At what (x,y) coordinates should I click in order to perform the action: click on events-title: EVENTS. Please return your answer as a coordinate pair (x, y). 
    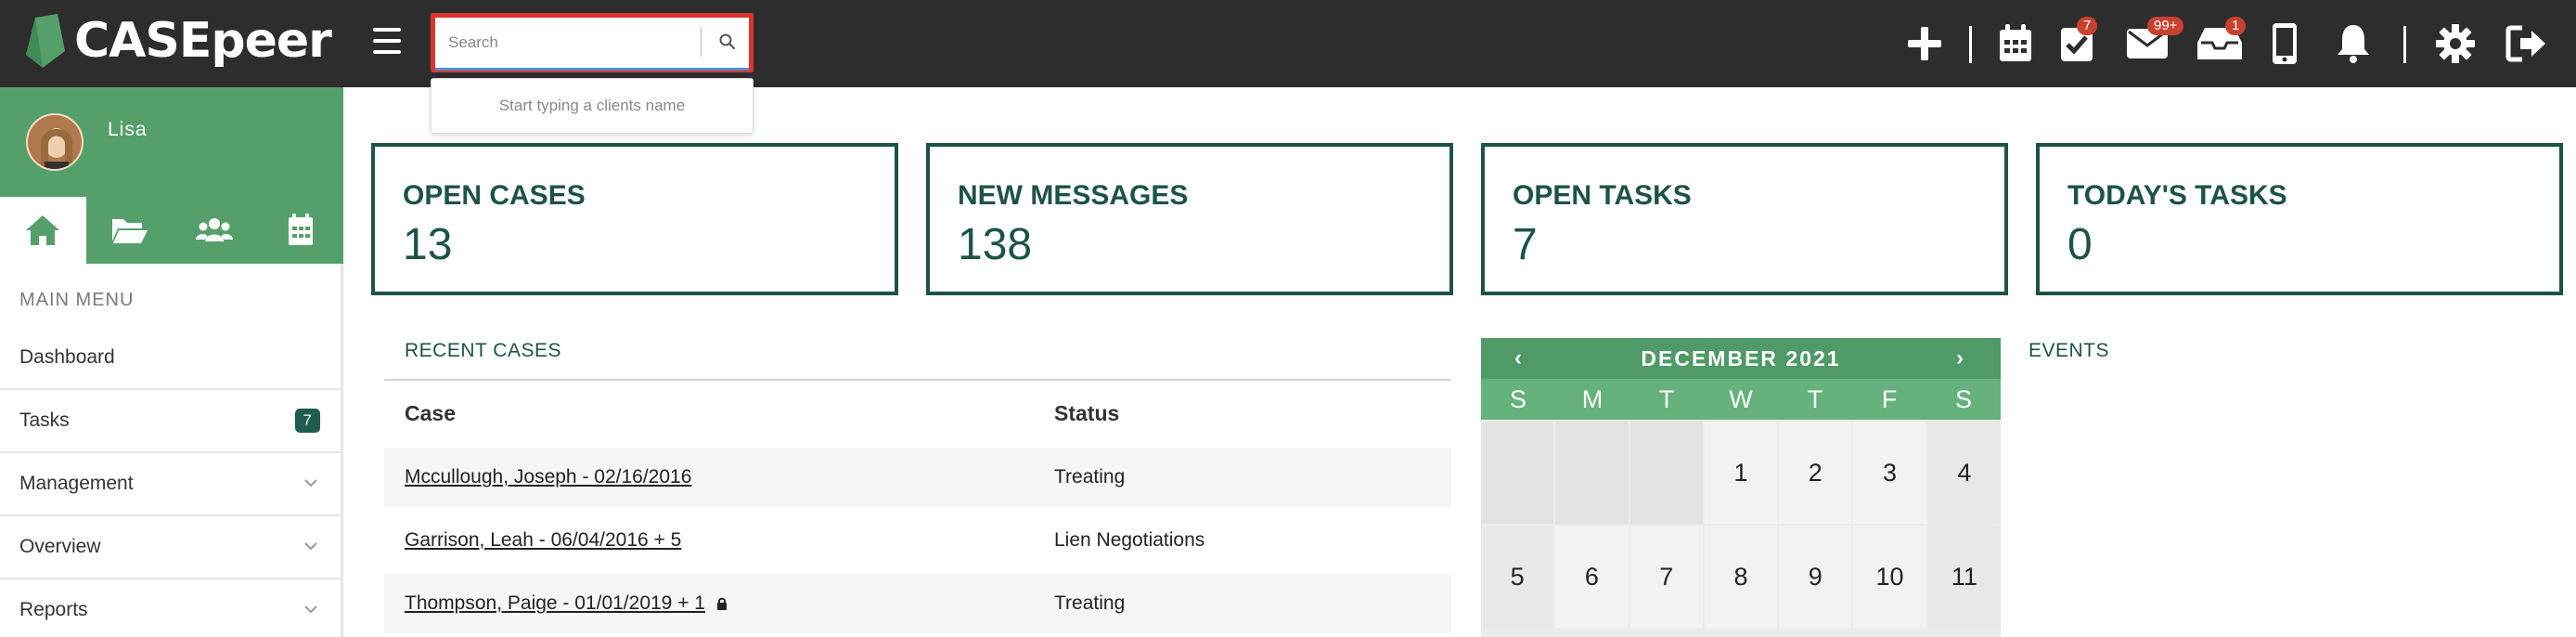
    Looking at the image, I should click on (2069, 350).